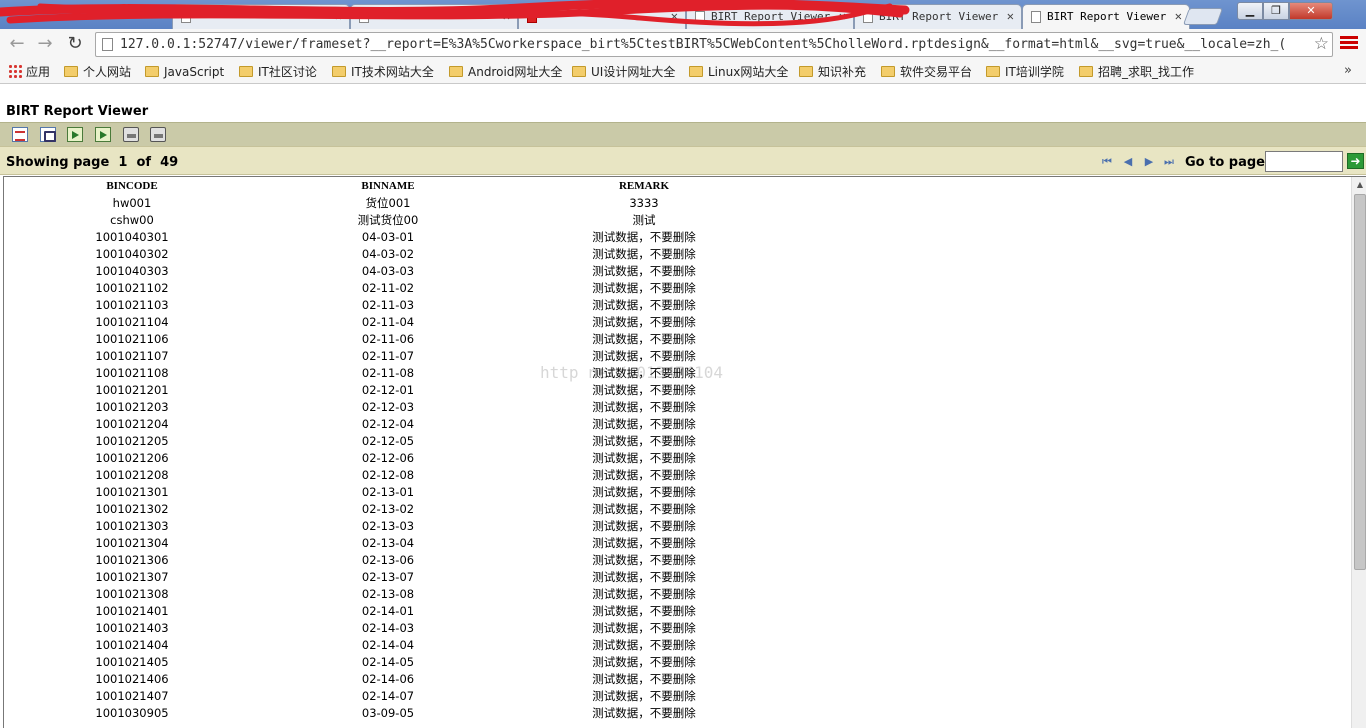 Image resolution: width=1366 pixels, height=728 pixels. What do you see at coordinates (388, 576) in the screenshot?
I see `table-row: 1001021307 02-13-07 测试数据，不要删除` at bounding box center [388, 576].